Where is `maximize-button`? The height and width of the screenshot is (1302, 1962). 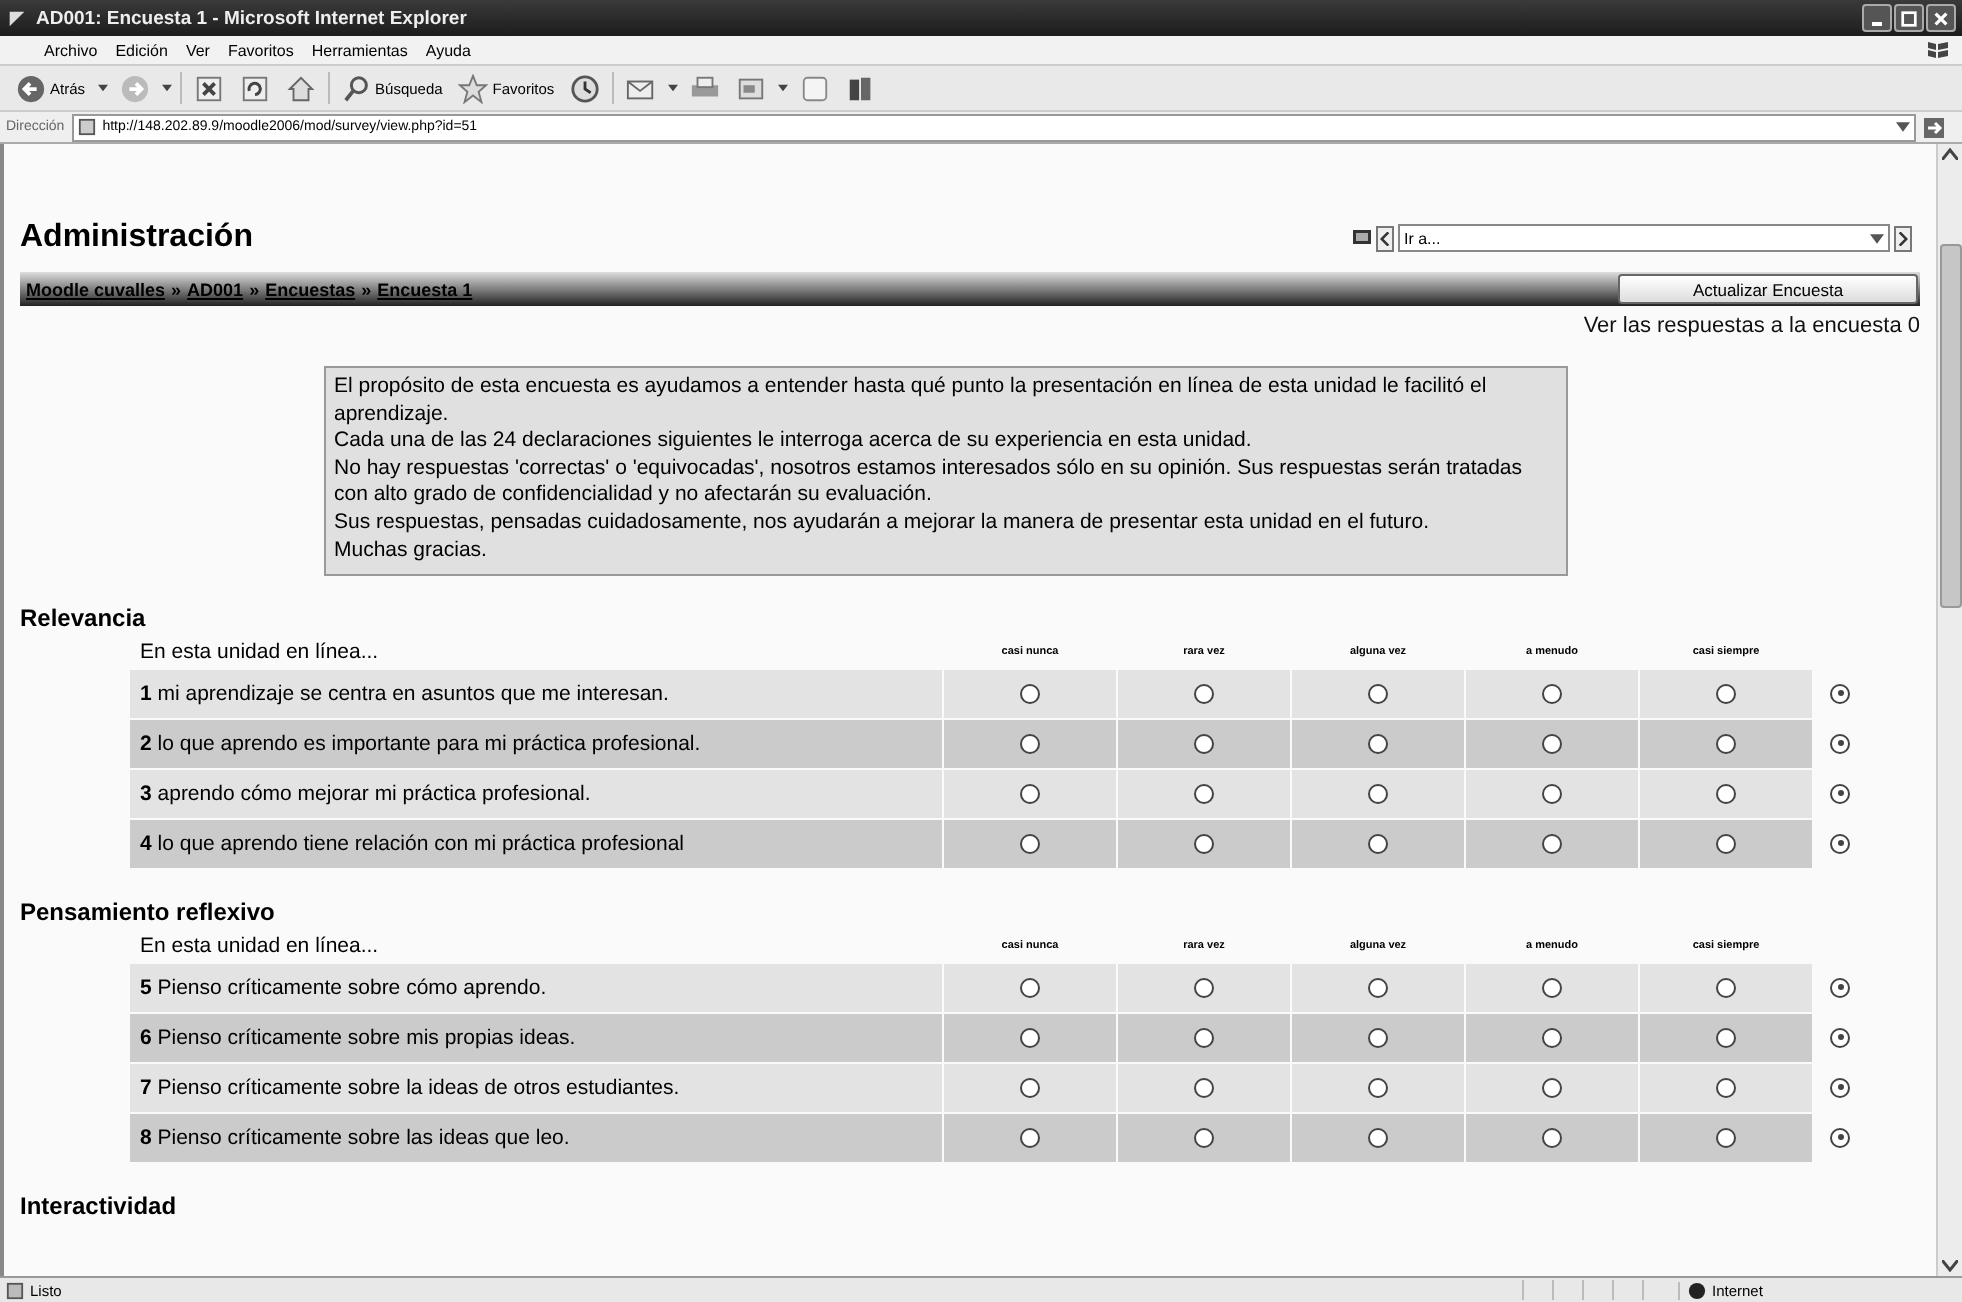
maximize-button is located at coordinates (1909, 18).